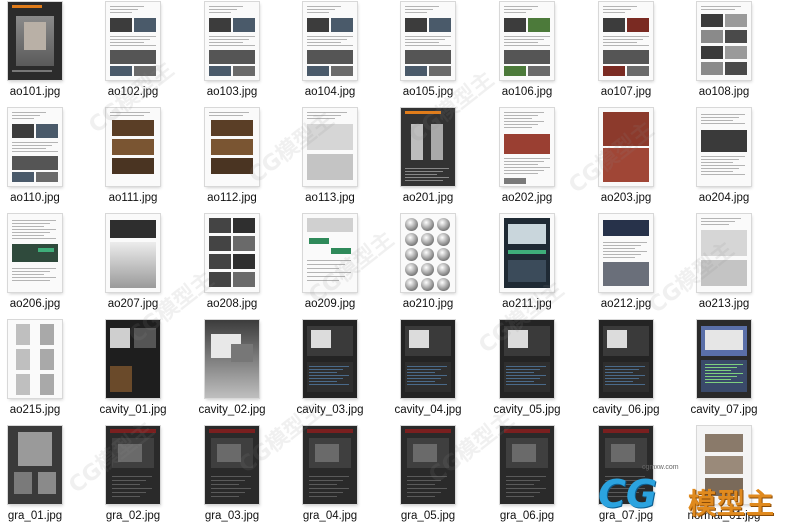 The height and width of the screenshot is (530, 788). I want to click on file-name-label: ao212.jpg, so click(626, 304).